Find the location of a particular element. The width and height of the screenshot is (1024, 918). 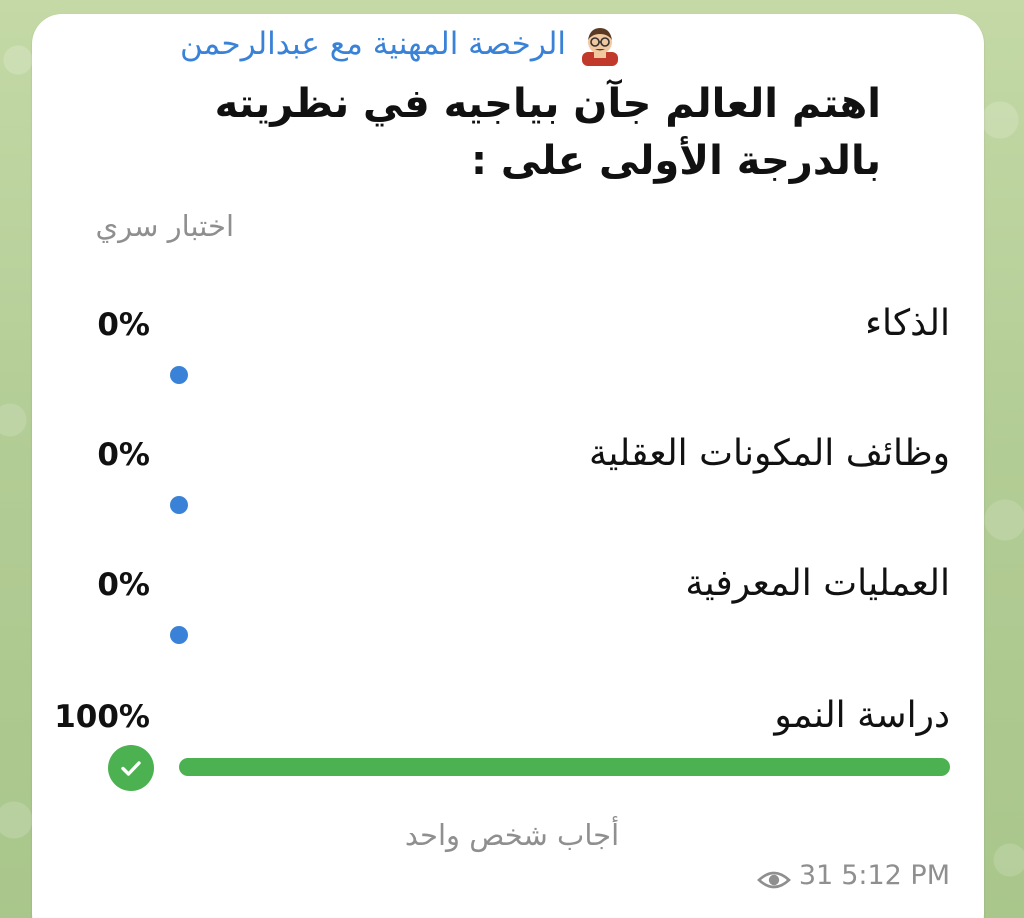

channel-name: الرخصة المهنية مع عبدالرحمن is located at coordinates (373, 44).